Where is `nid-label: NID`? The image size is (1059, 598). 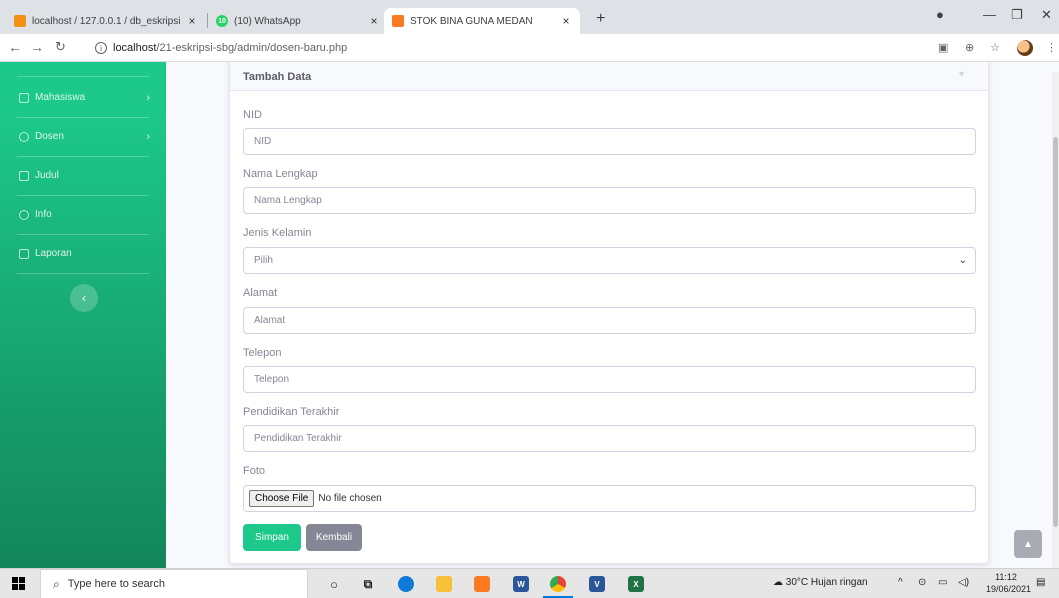 nid-label: NID is located at coordinates (252, 115).